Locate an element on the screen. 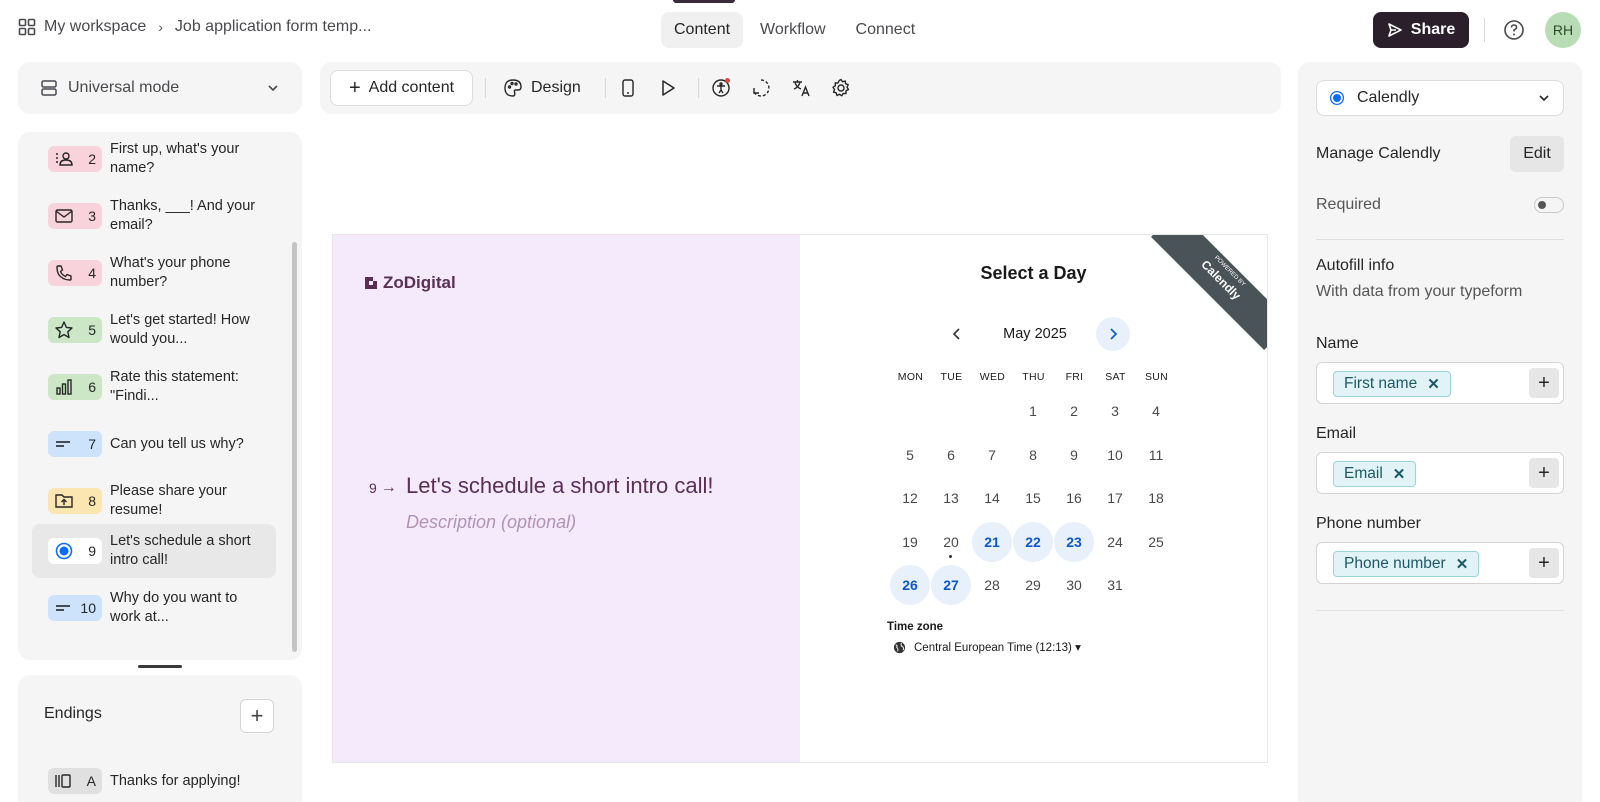  list-item: 3 Thanks, ___! And your email? is located at coordinates (154, 216).